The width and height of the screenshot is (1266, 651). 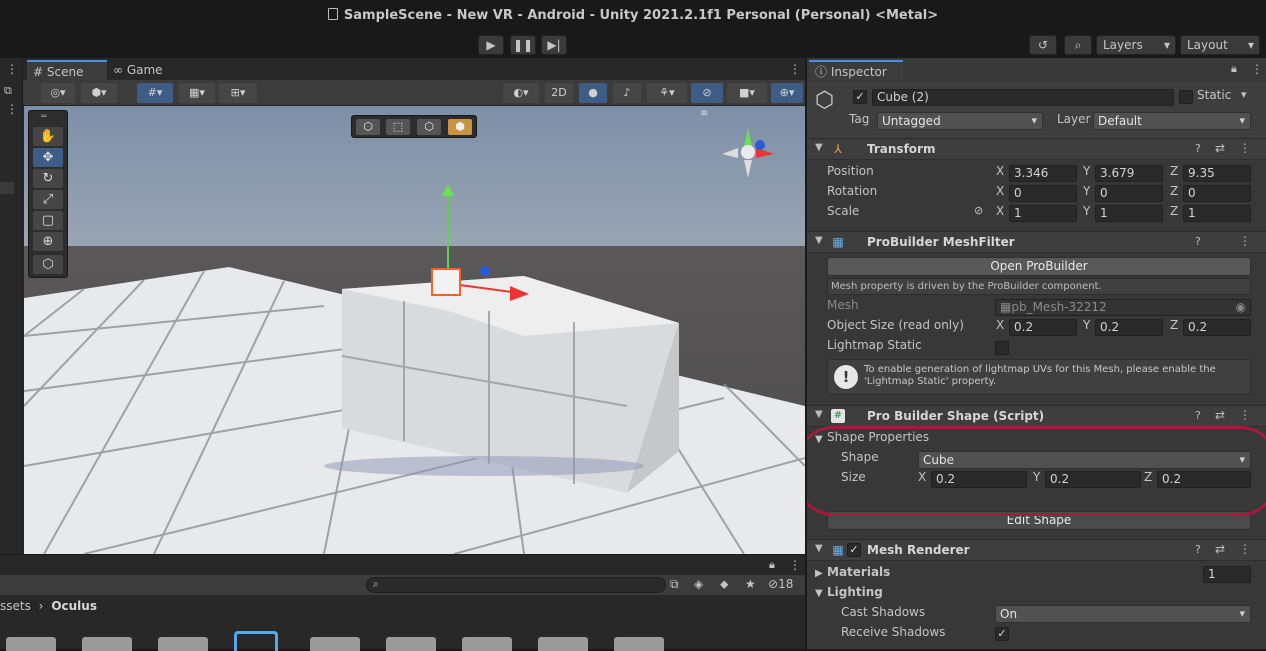 What do you see at coordinates (48, 220) in the screenshot?
I see `rect-tool-button: ▢` at bounding box center [48, 220].